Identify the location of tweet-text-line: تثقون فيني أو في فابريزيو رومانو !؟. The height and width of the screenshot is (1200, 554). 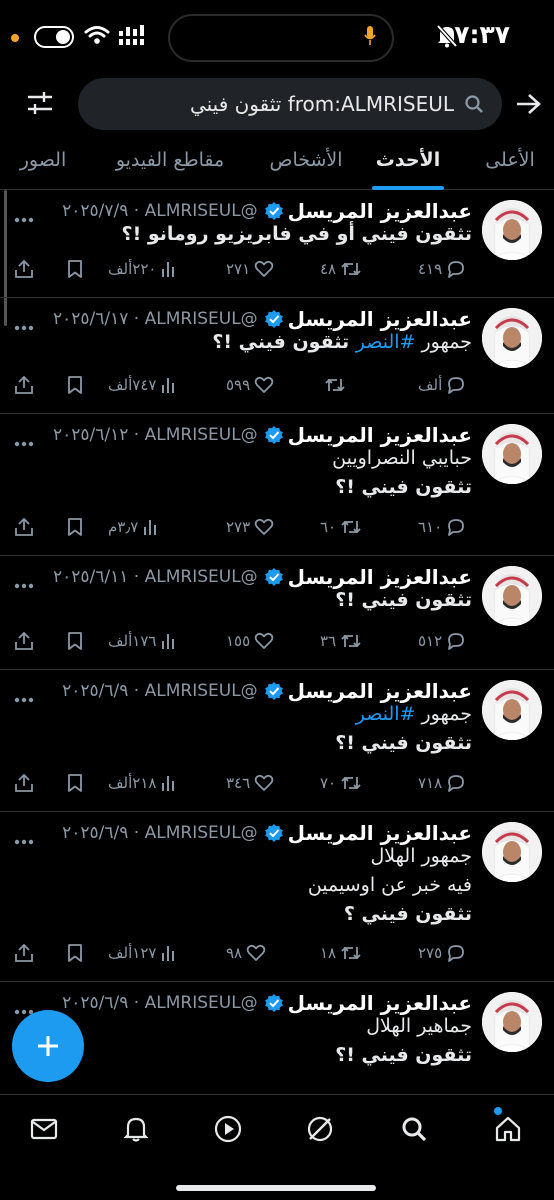
(252, 234).